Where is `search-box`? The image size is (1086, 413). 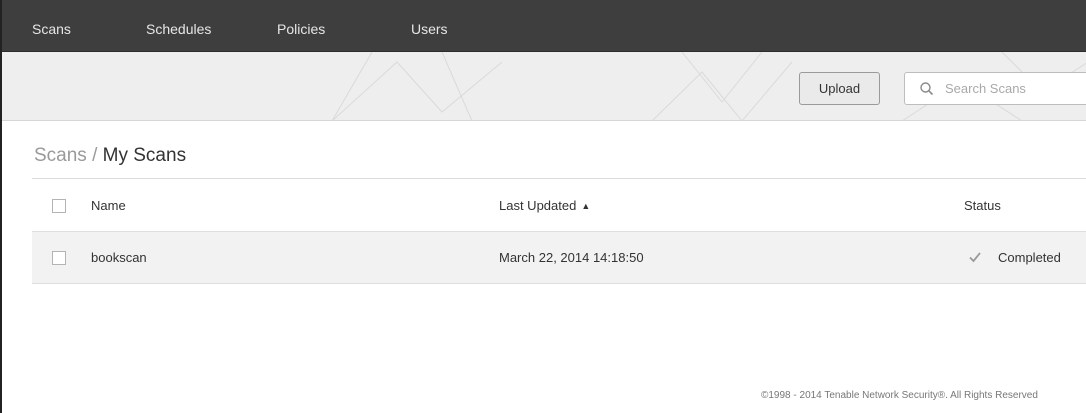
search-box is located at coordinates (995, 88).